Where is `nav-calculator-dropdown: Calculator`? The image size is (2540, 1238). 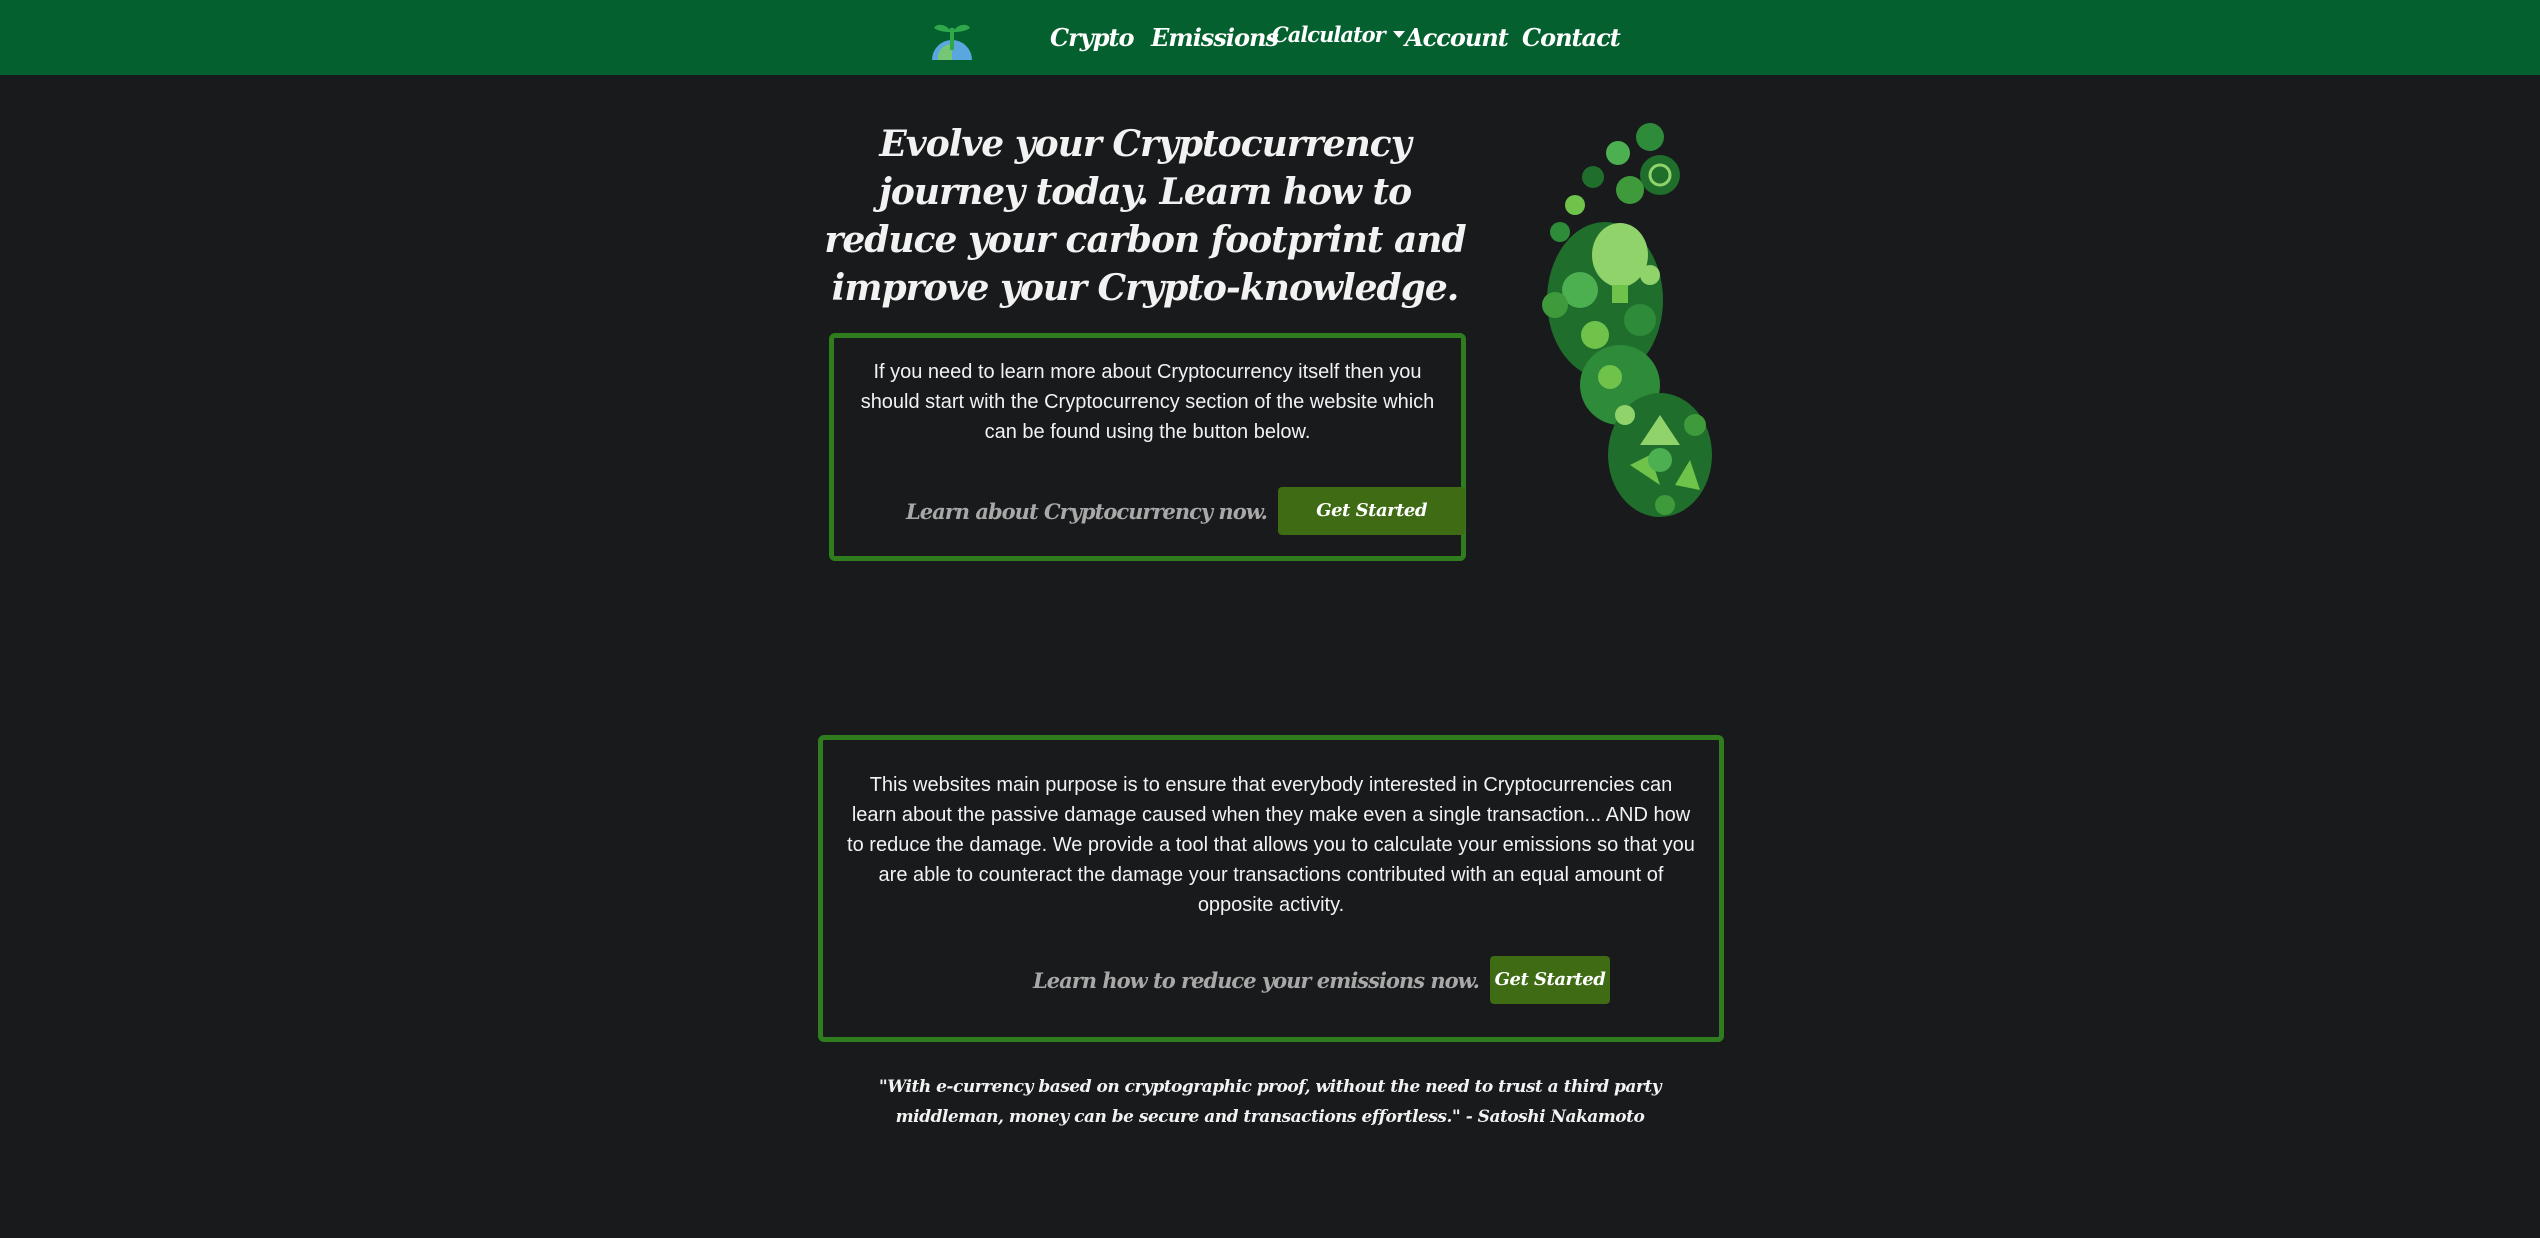
nav-calculator-dropdown: Calculator is located at coordinates (1338, 37).